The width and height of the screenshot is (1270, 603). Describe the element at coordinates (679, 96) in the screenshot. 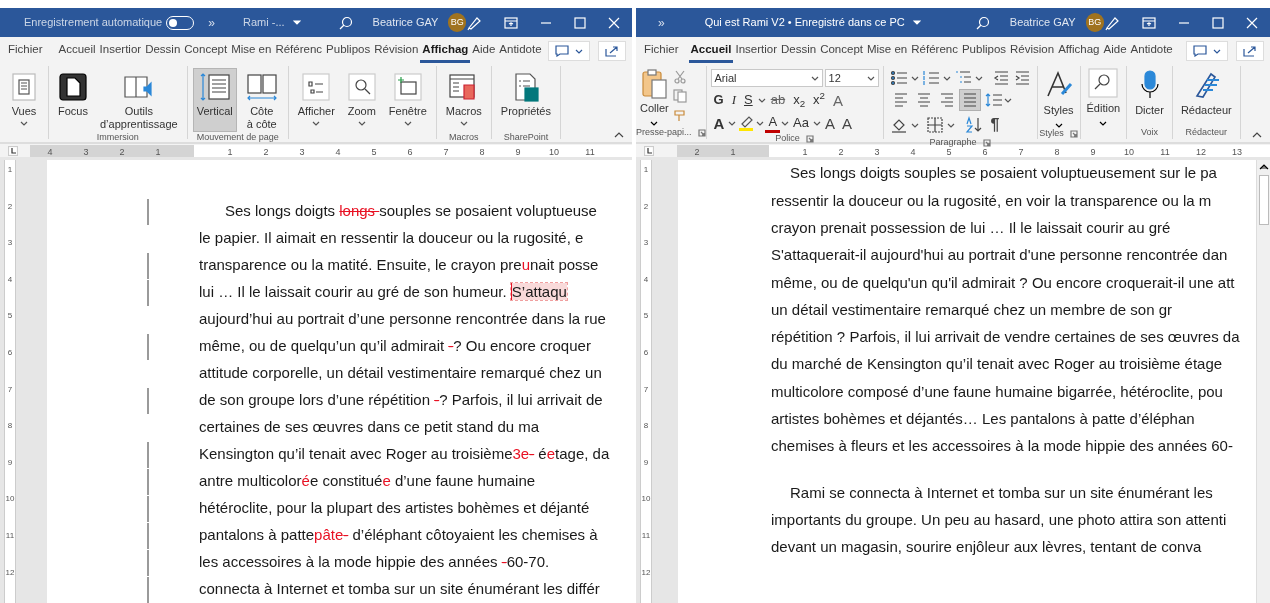

I see `copy-icon` at that location.